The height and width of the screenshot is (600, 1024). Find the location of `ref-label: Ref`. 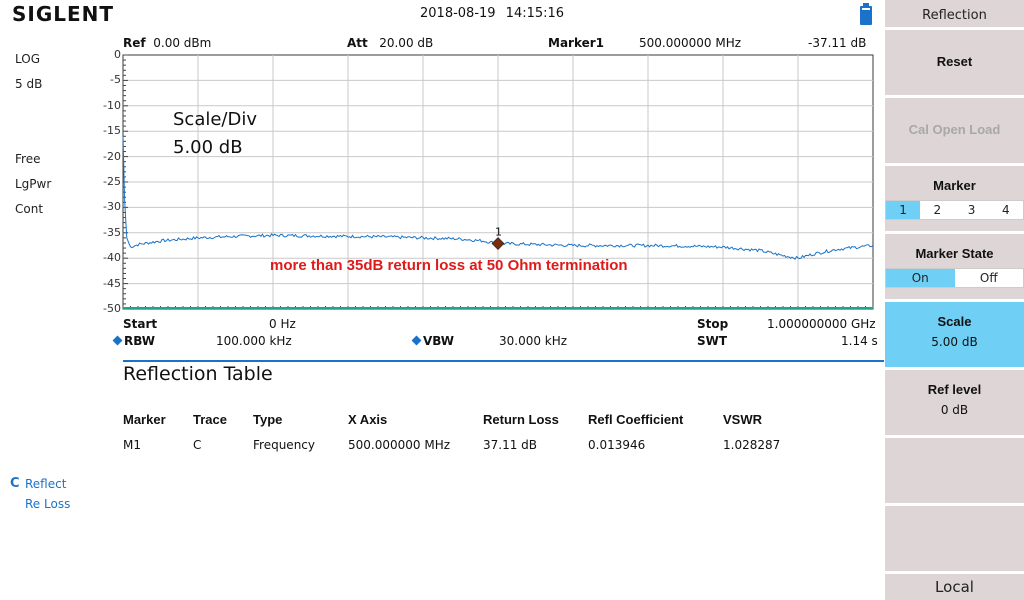

ref-label: Ref is located at coordinates (134, 43).